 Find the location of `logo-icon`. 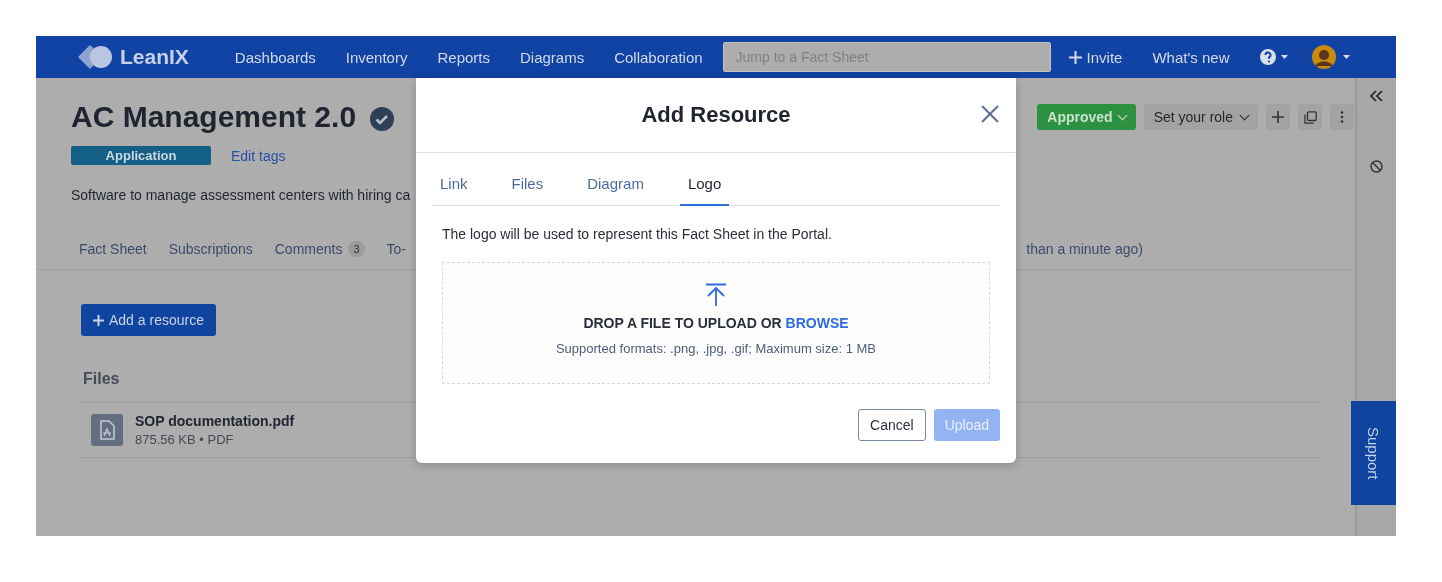

logo-icon is located at coordinates (96, 57).